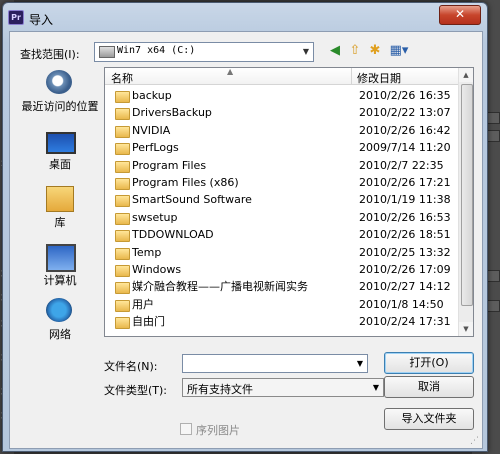  I want to click on resize-grip-icon: ⋰, so click(475, 441).